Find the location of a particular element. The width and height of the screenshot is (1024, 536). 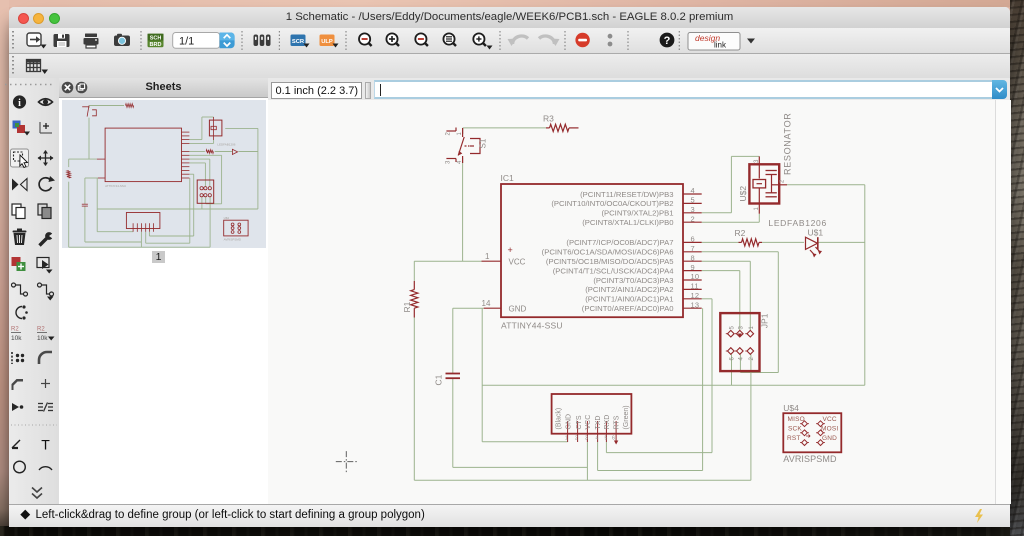

svg-text: U$2 is located at coordinates (743, 194).